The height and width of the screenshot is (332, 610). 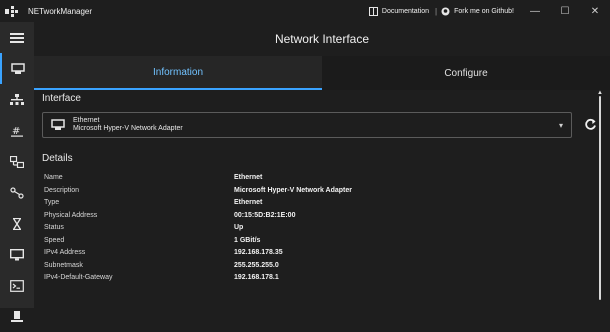 I want to click on page-title: Network Interface, so click(x=322, y=39).